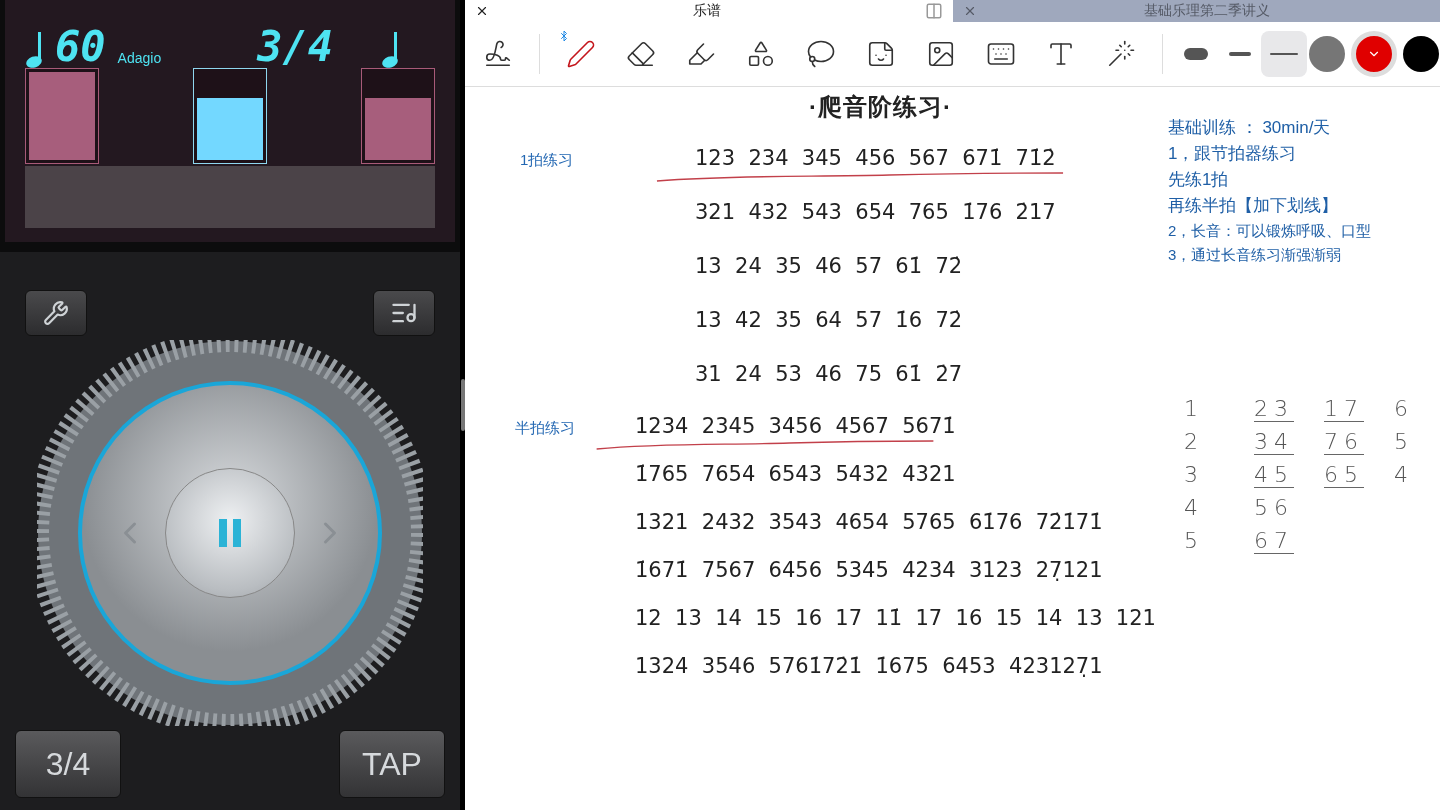 Image resolution: width=1440 pixels, height=810 pixels. Describe the element at coordinates (1193, 475) in the screenshot. I see `handwritten-digits: 3` at that location.